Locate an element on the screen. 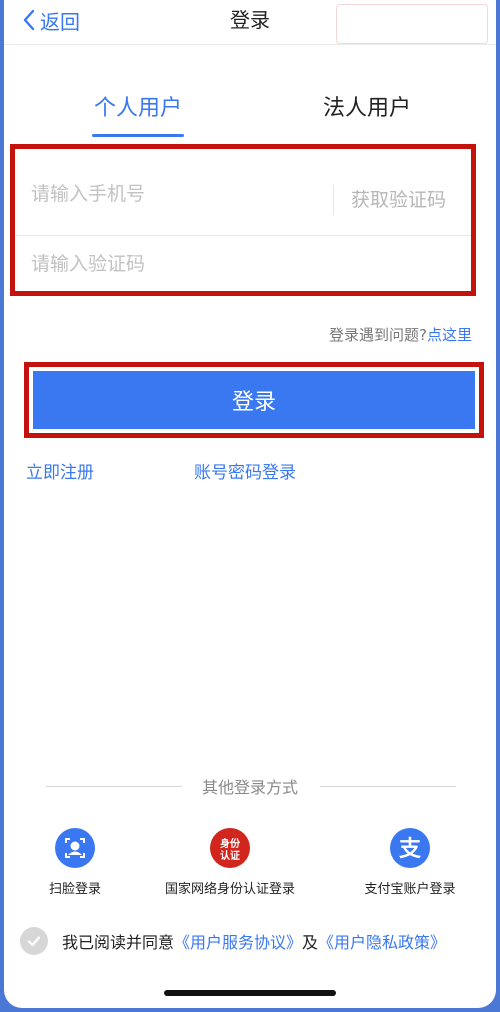 Image resolution: width=500 pixels, height=1012 pixels. agreement-joiner: 及 is located at coordinates (310, 942).